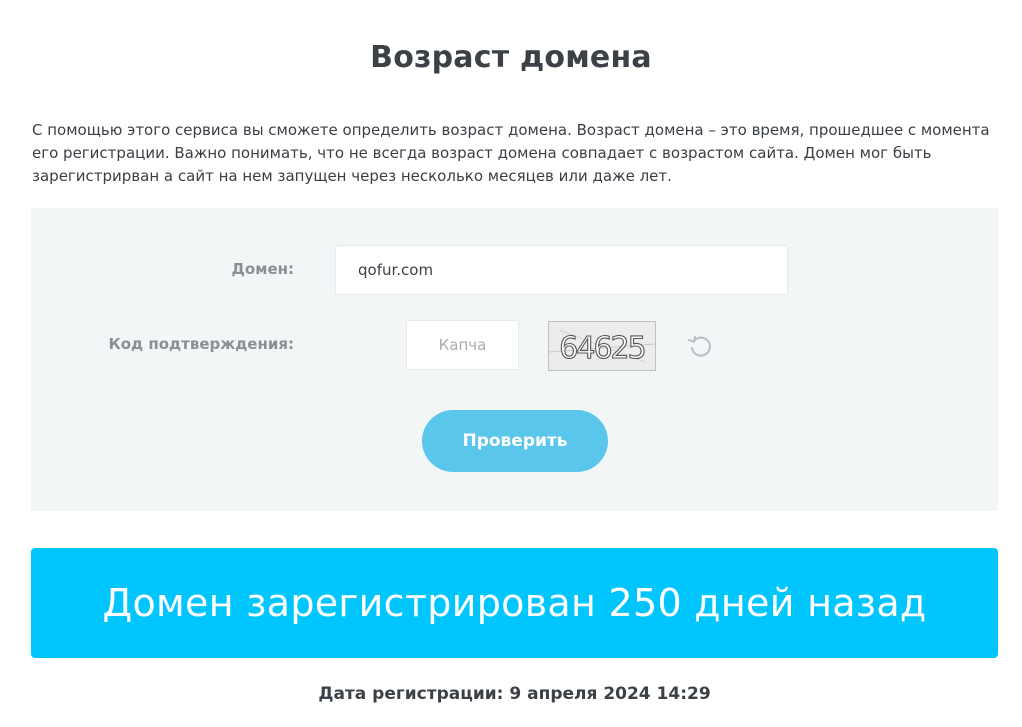 The image size is (1022, 727). Describe the element at coordinates (514, 694) in the screenshot. I see `registration-date: Дата регистрации: 9 апреля 2024 14:29` at that location.